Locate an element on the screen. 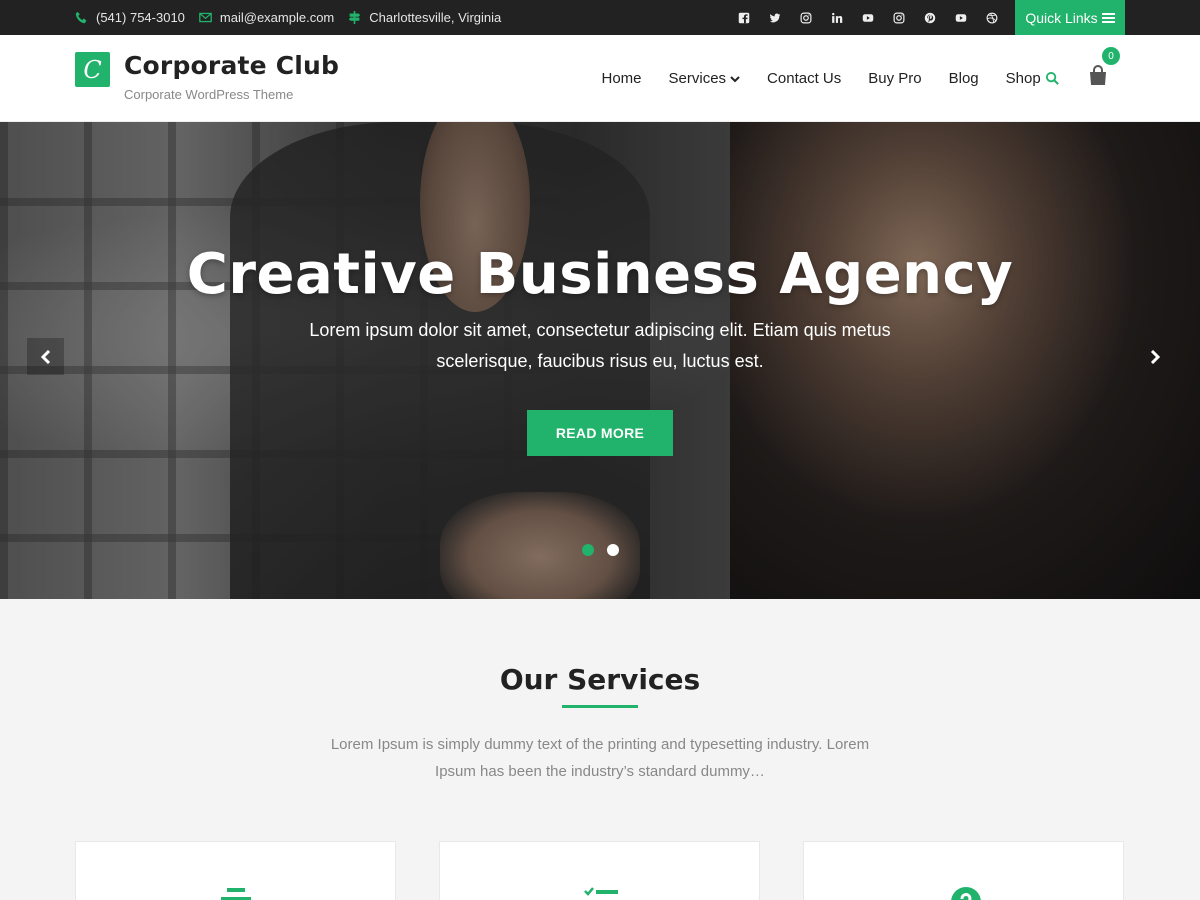  slider-dot is located at coordinates (613, 550).